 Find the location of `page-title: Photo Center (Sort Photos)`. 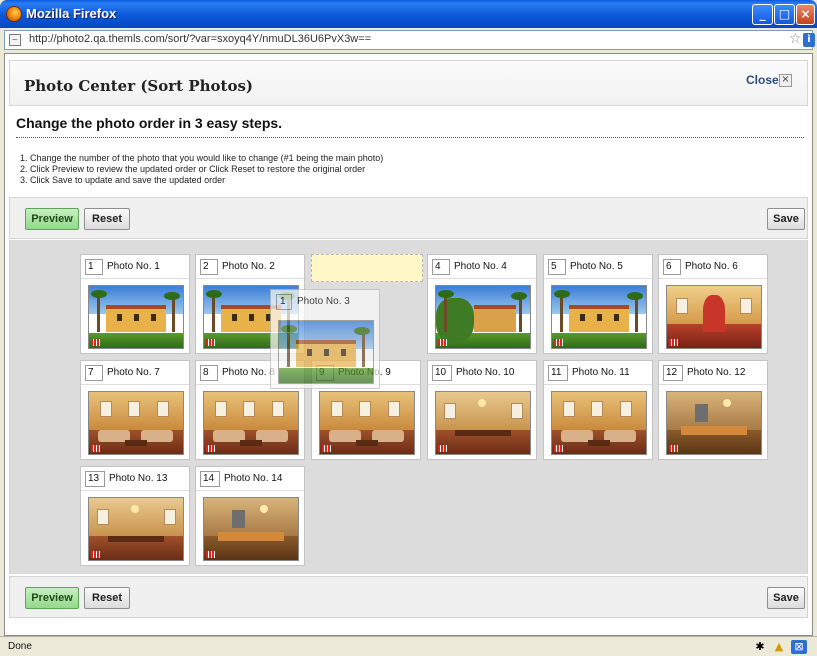

page-title: Photo Center (Sort Photos) is located at coordinates (138, 86).